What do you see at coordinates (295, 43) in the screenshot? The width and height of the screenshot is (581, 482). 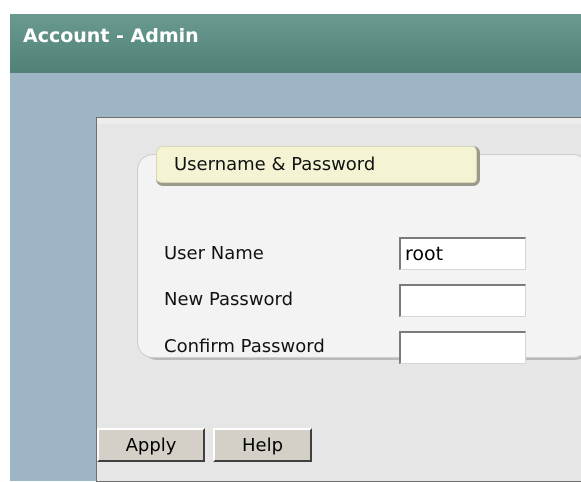 I see `title-bar: Account - Admin` at bounding box center [295, 43].